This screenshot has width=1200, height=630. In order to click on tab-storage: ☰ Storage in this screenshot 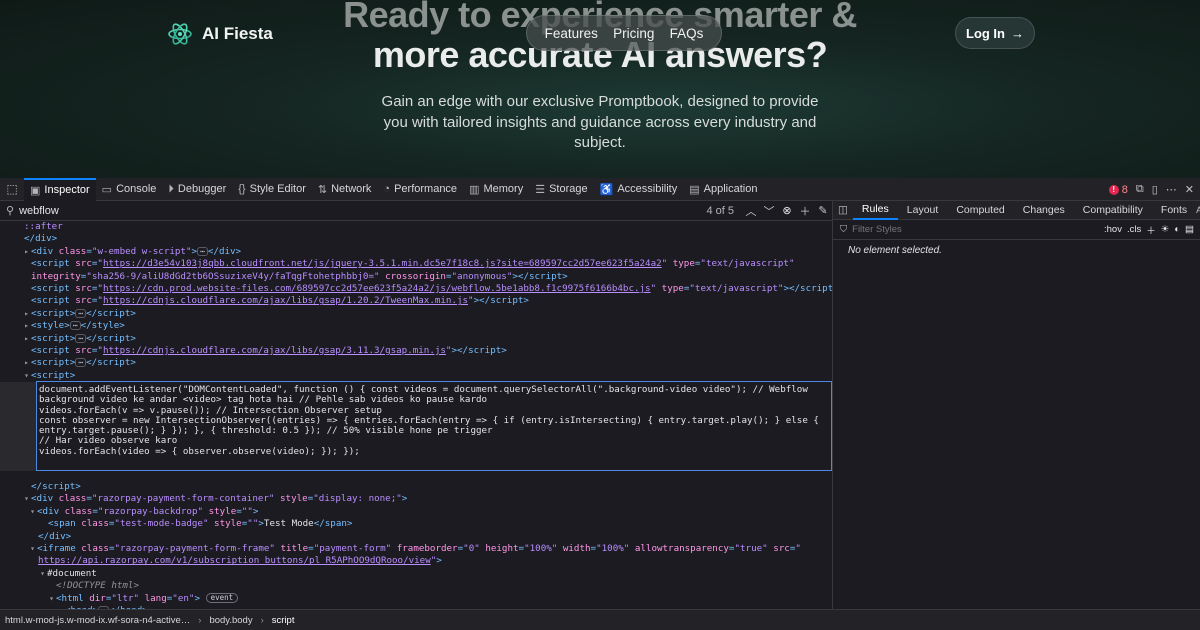, I will do `click(561, 189)`.